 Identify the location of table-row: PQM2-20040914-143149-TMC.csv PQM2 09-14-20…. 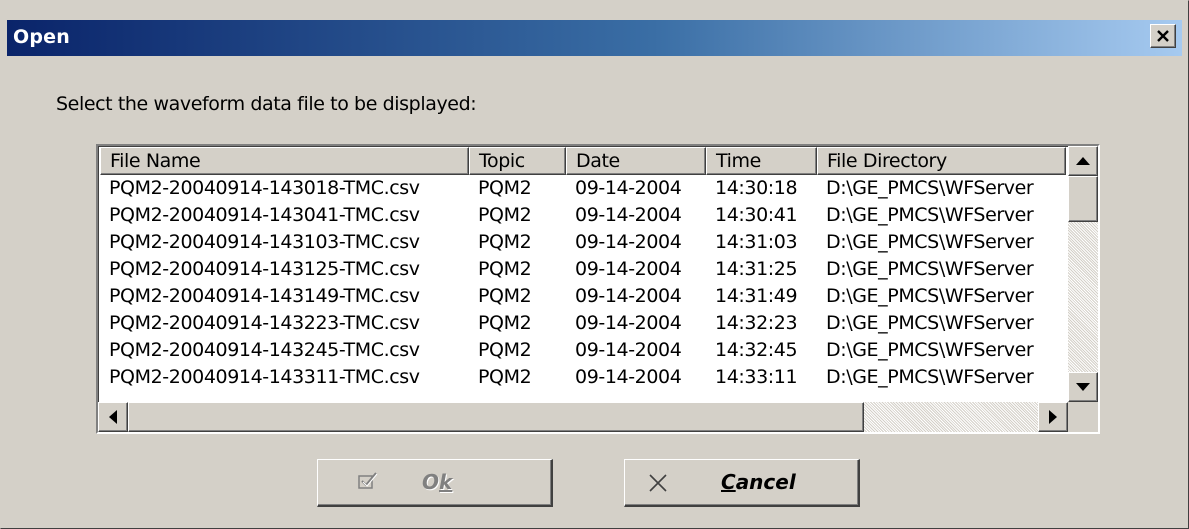
(583, 296).